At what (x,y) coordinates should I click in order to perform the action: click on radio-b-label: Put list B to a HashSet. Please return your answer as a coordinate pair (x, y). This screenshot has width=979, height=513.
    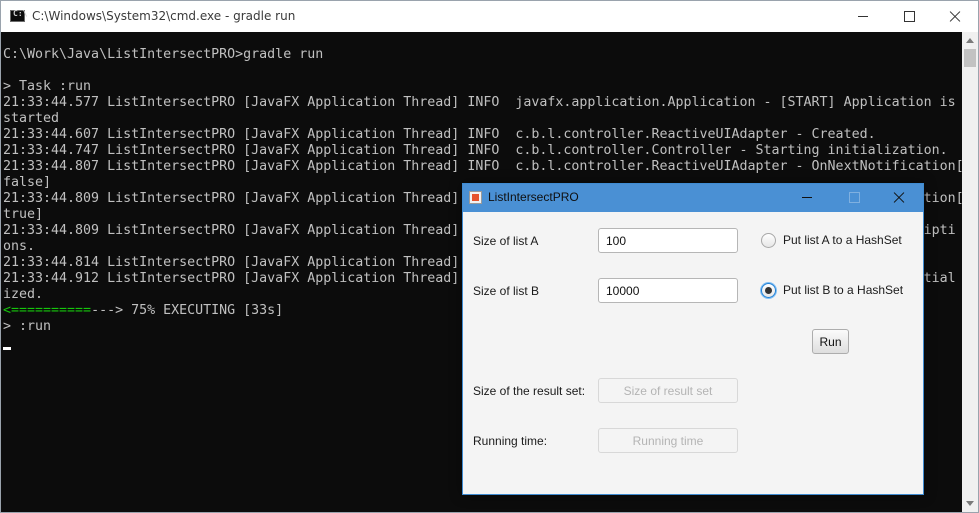
    Looking at the image, I should click on (843, 290).